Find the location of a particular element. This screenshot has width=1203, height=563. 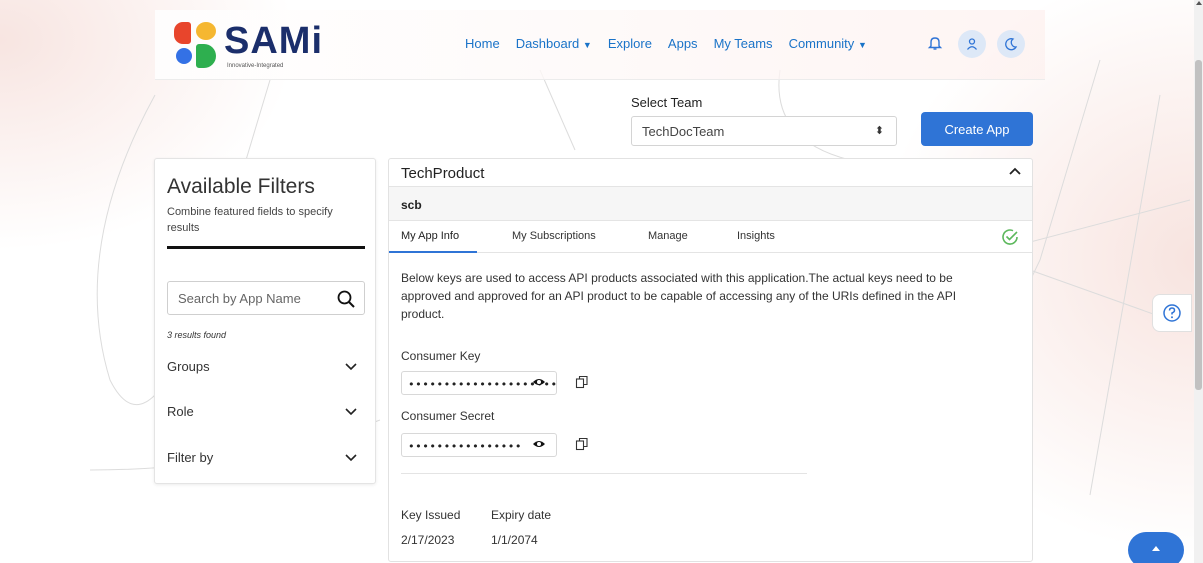

sami-logo: SAMi Innovative-Integrated is located at coordinates (246, 46).